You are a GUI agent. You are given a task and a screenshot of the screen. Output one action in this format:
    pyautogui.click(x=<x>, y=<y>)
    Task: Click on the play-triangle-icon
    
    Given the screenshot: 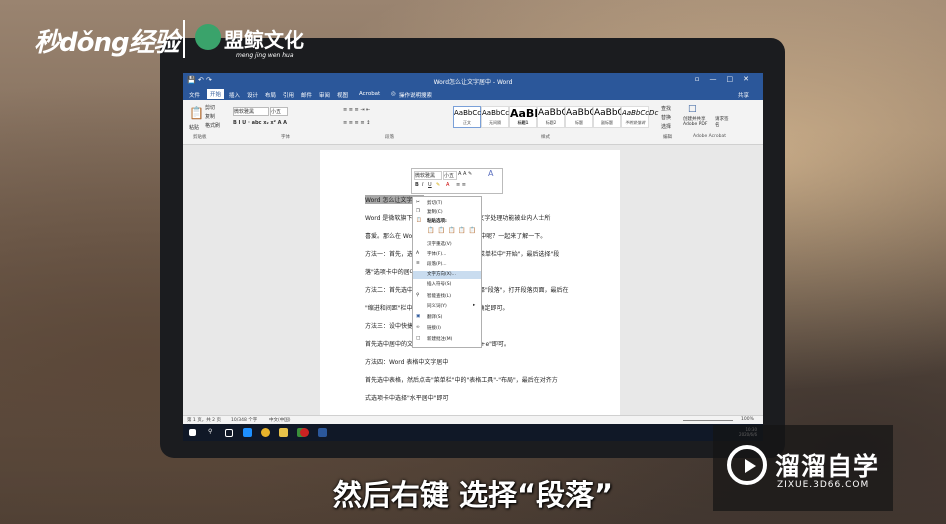 What is the action you would take?
    pyautogui.click(x=750, y=466)
    